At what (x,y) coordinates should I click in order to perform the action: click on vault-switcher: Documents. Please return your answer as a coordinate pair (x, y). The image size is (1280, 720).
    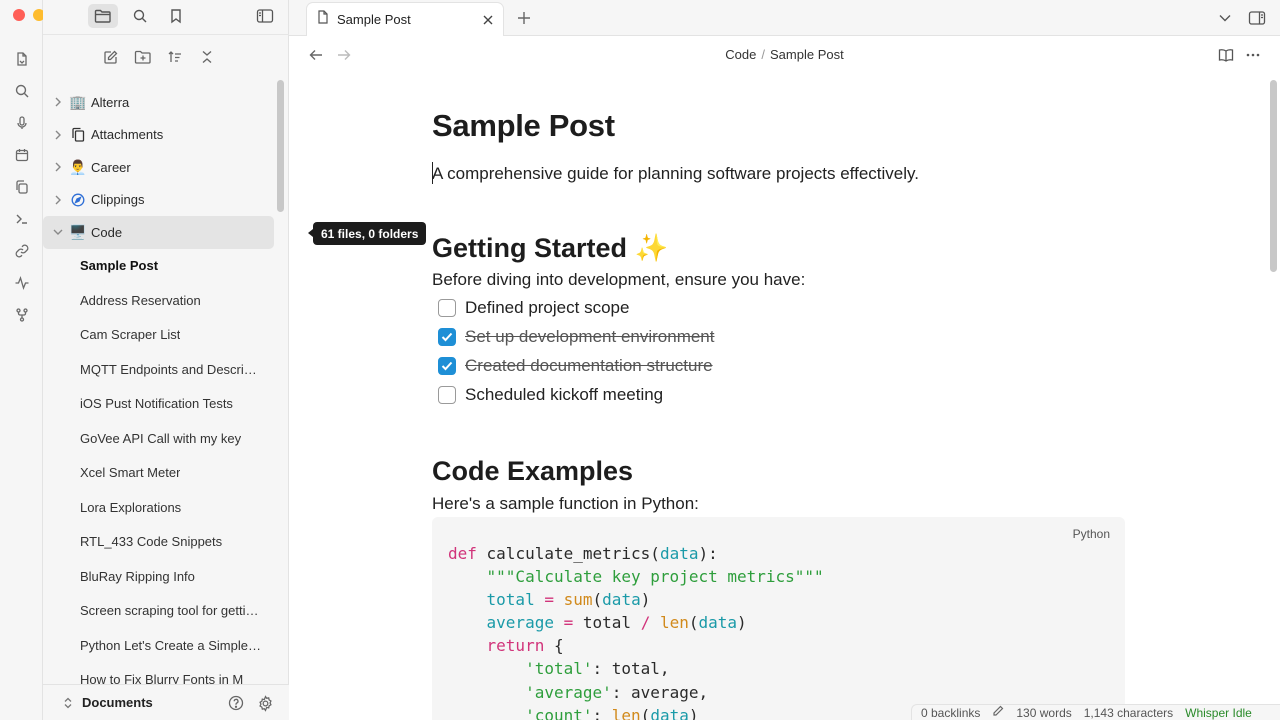
    Looking at the image, I should click on (166, 702).